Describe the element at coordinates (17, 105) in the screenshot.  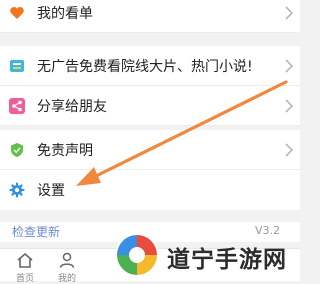
I see `share-icon` at that location.